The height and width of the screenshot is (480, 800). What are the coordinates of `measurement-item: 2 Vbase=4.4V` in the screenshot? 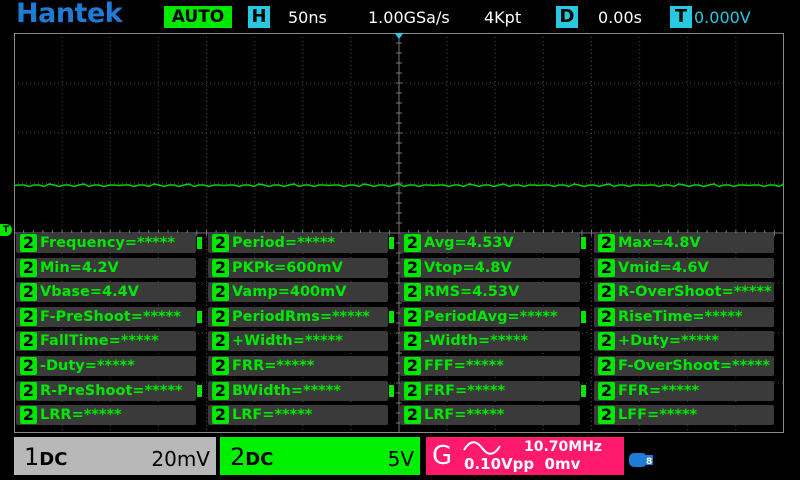 It's located at (106, 292).